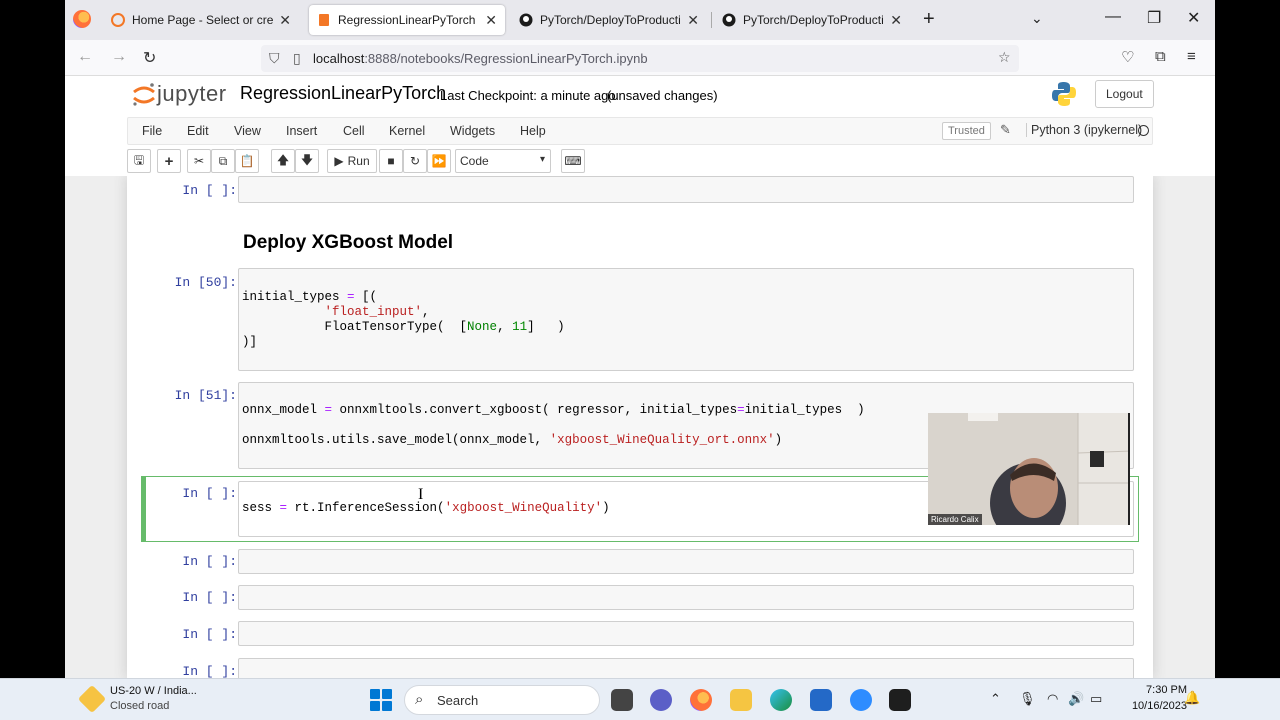  What do you see at coordinates (348, 243) in the screenshot?
I see `markdown-heading: Deploy XGBoost Model` at bounding box center [348, 243].